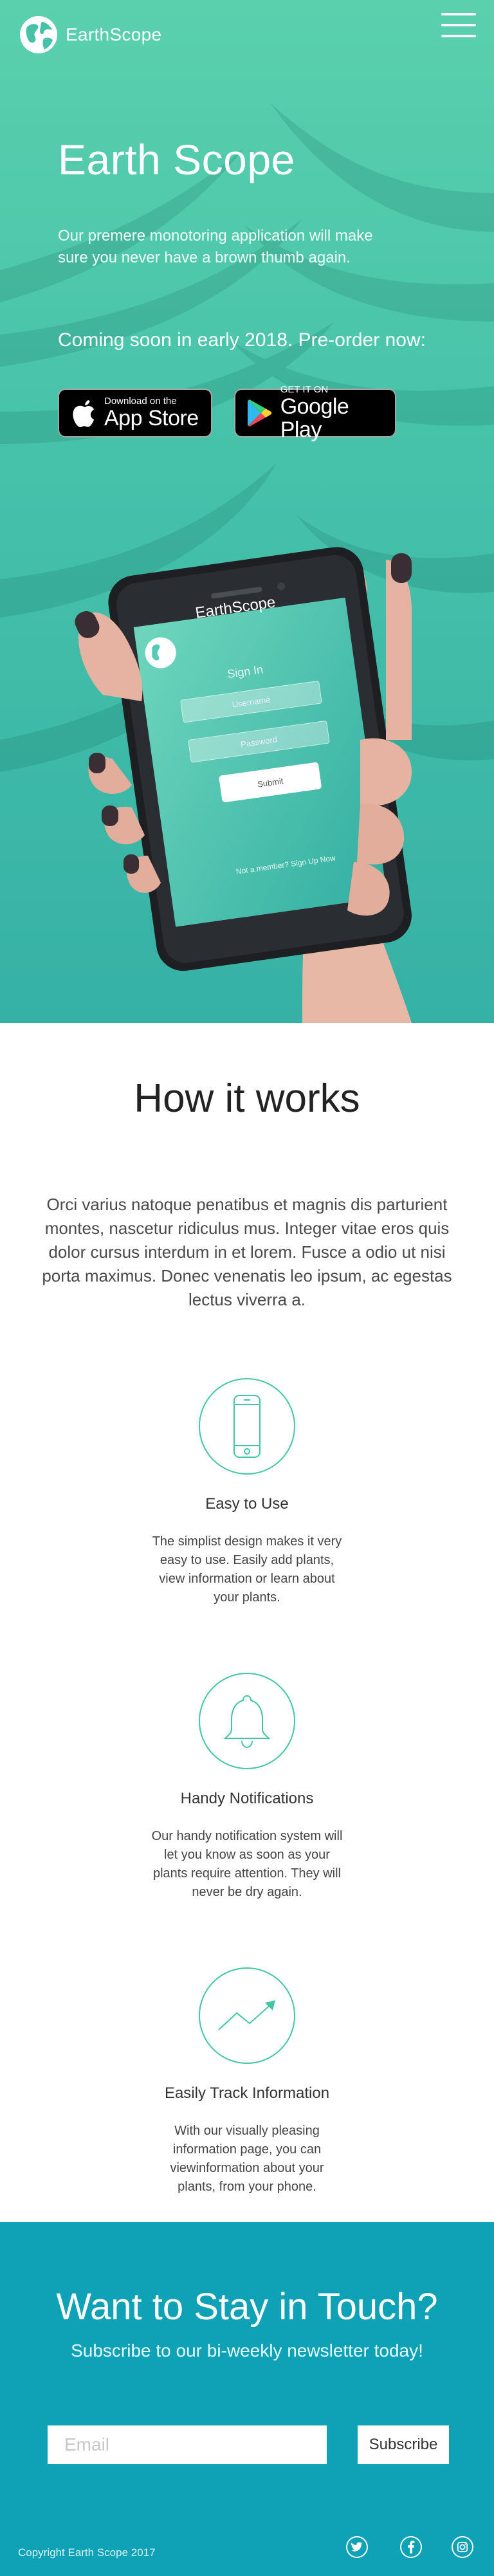 This screenshot has width=494, height=2576. Describe the element at coordinates (304, 389) in the screenshot. I see `google-play-small-label: GET IT ON` at that location.